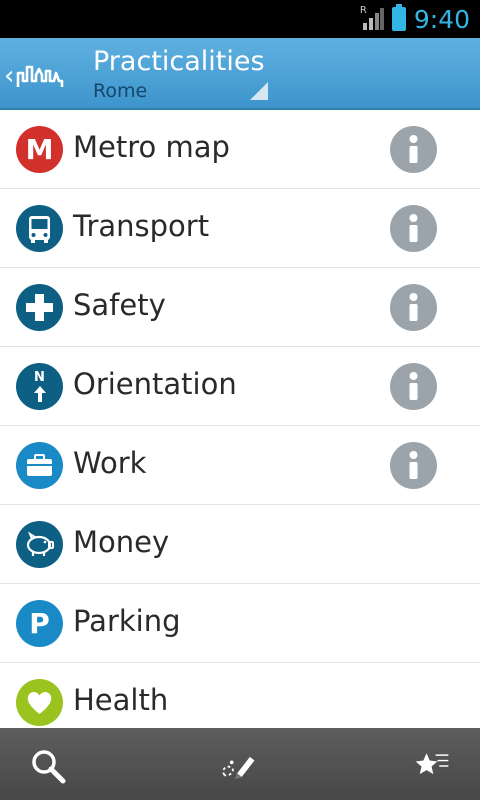  What do you see at coordinates (39, 386) in the screenshot?
I see `compass-north-icon: N` at bounding box center [39, 386].